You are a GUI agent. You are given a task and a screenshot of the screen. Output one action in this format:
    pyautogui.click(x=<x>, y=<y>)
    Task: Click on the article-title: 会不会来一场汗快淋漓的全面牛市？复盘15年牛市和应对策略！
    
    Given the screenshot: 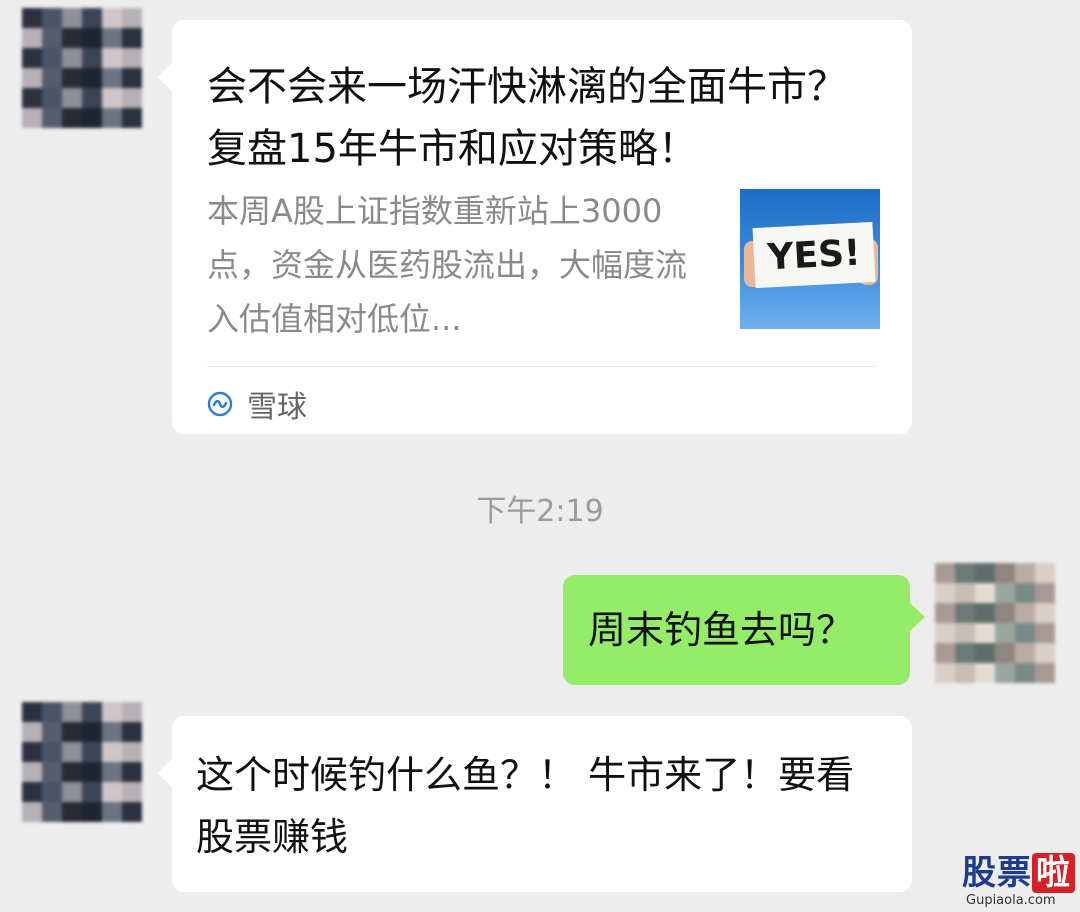 What is the action you would take?
    pyautogui.click(x=527, y=118)
    